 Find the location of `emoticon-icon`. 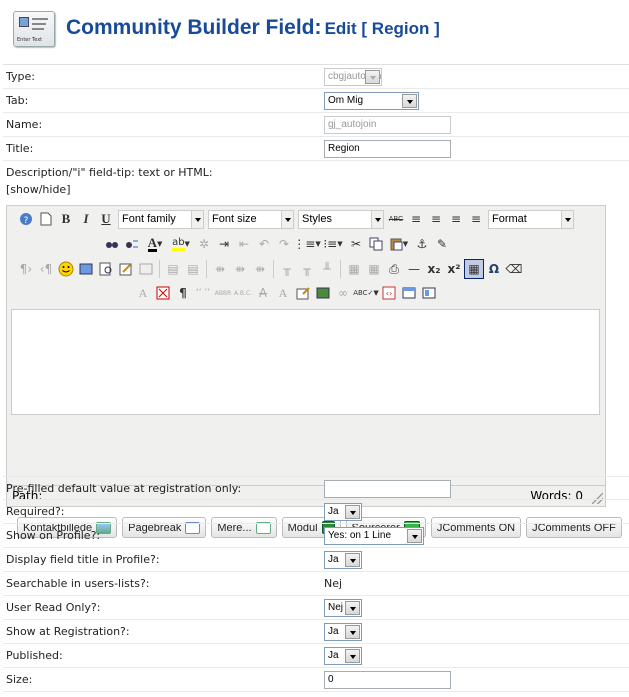

emoticon-icon is located at coordinates (66, 269).